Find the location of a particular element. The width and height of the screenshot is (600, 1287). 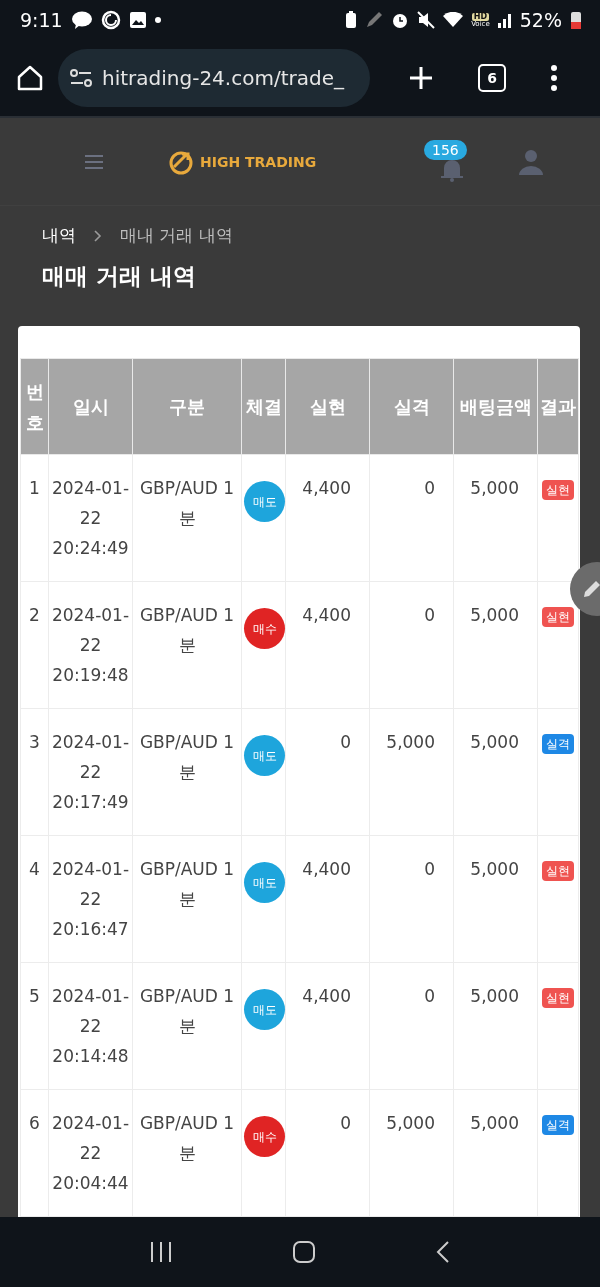

column-header: 체결 is located at coordinates (263, 406).